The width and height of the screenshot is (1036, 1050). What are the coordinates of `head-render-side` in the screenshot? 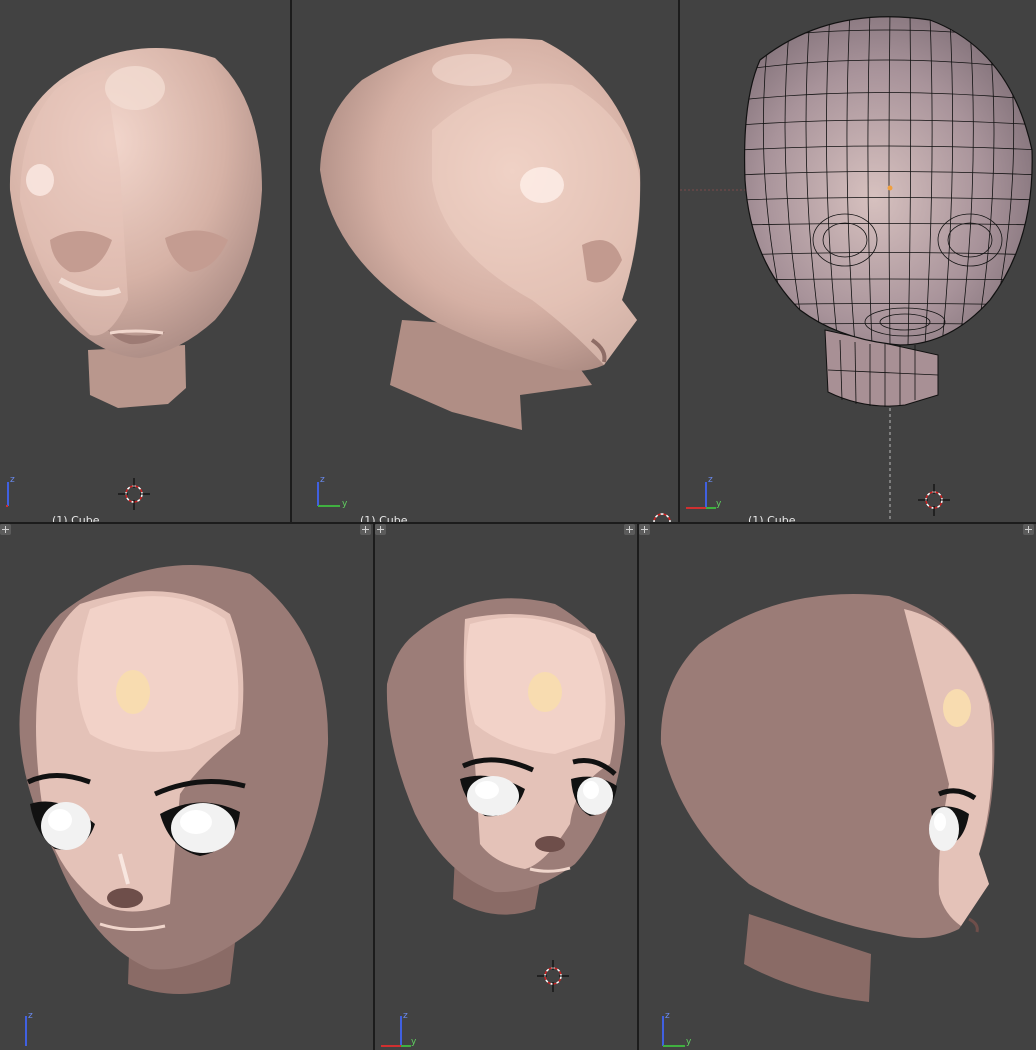 It's located at (827, 798).